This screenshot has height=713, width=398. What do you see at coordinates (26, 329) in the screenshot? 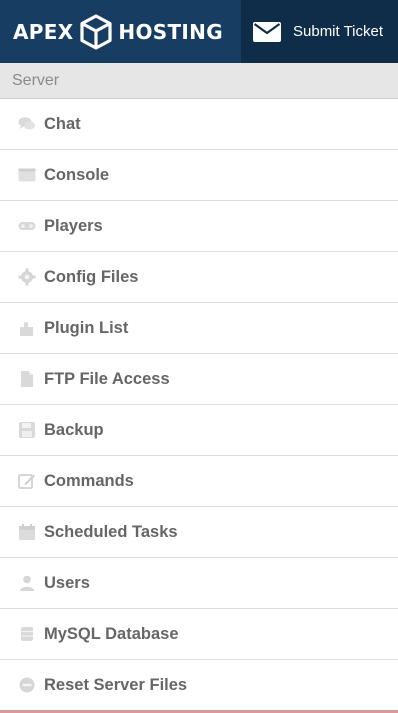
I see `puzzle-icon` at bounding box center [26, 329].